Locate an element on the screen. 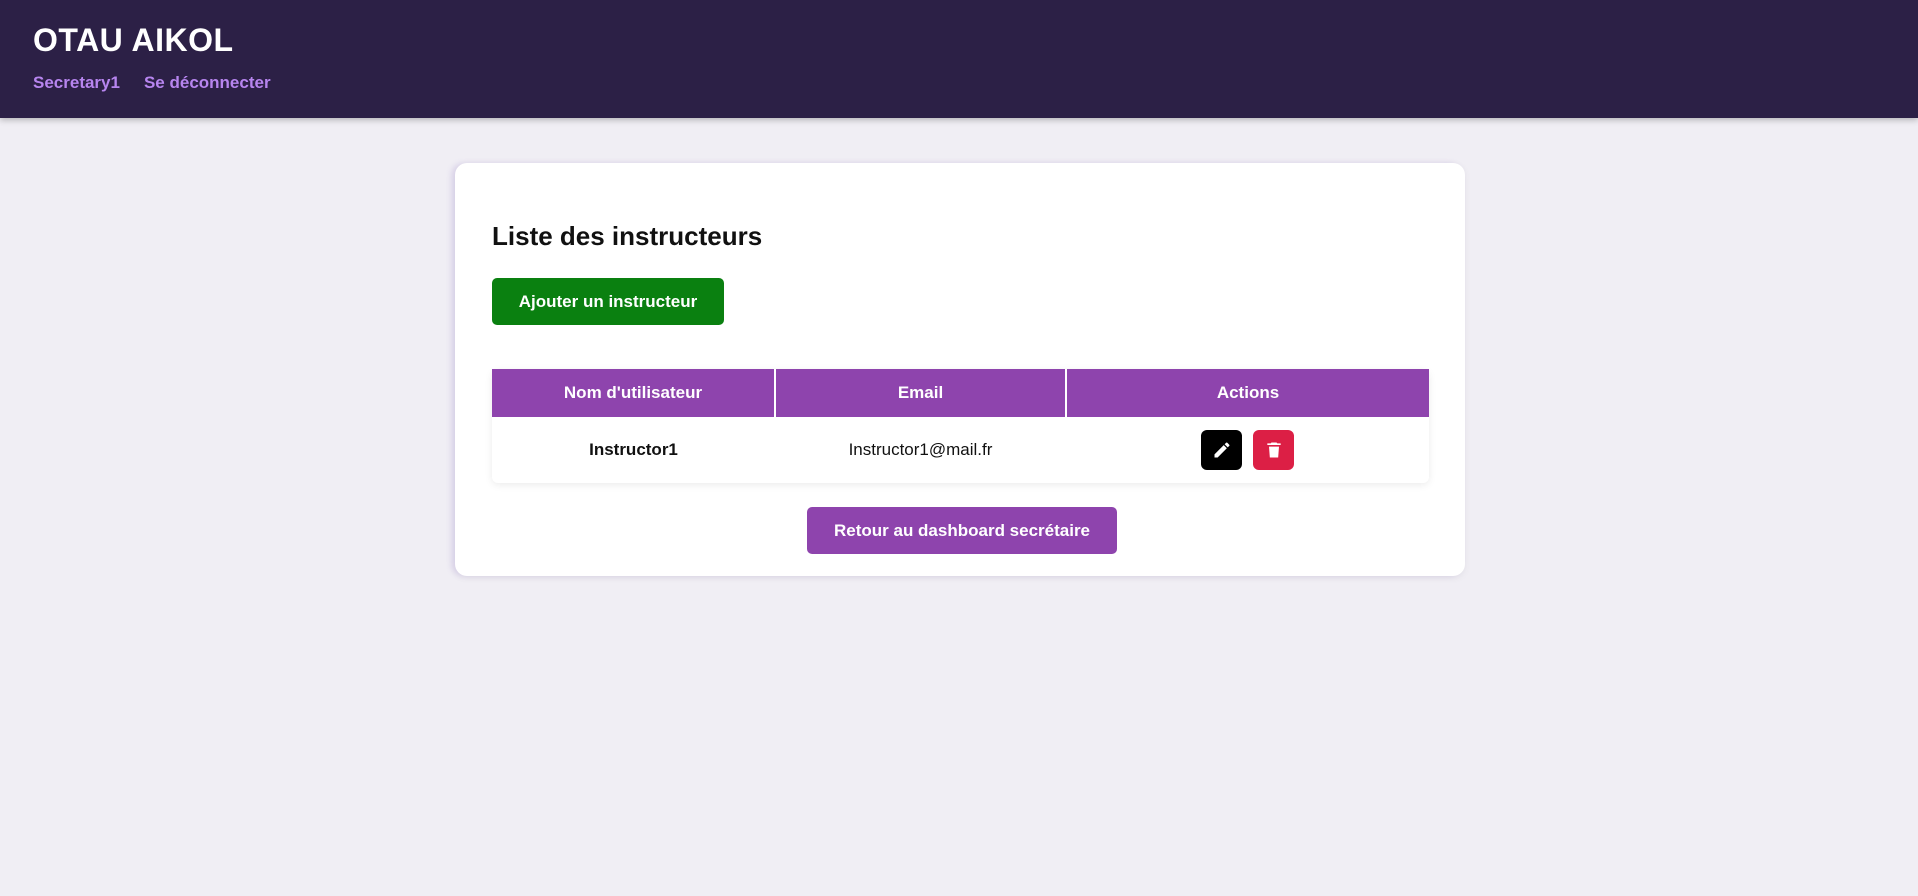 The image size is (1918, 896). page-title: Liste des instructeurs is located at coordinates (627, 236).